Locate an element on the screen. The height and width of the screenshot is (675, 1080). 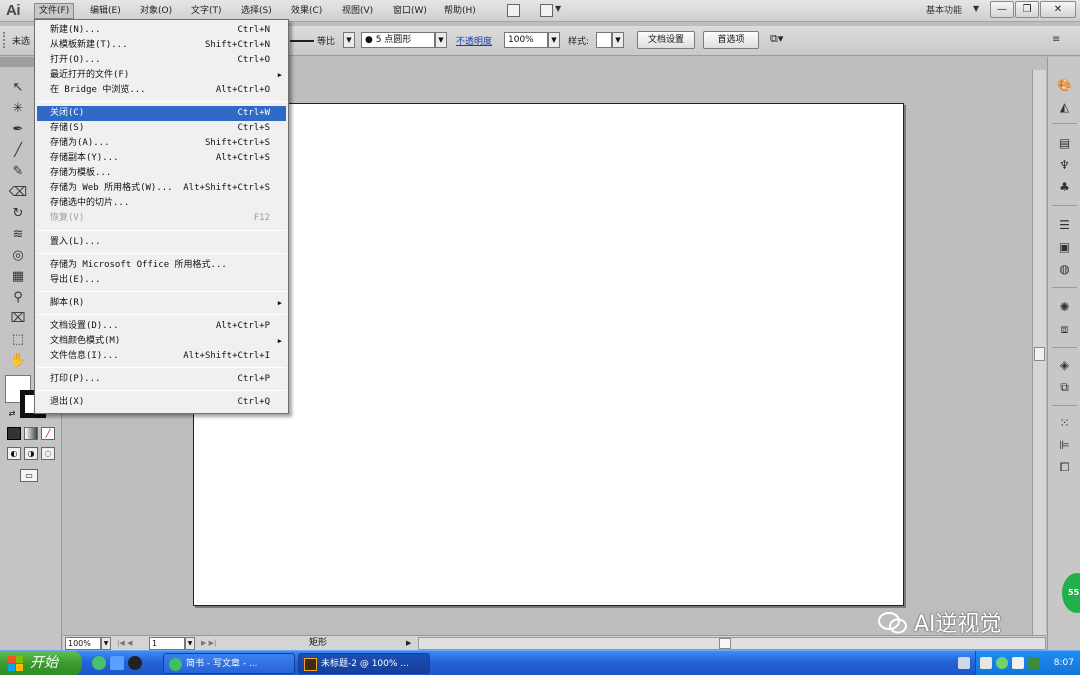
zoom-dropdown: ▼ is located at coordinates (106, 643).